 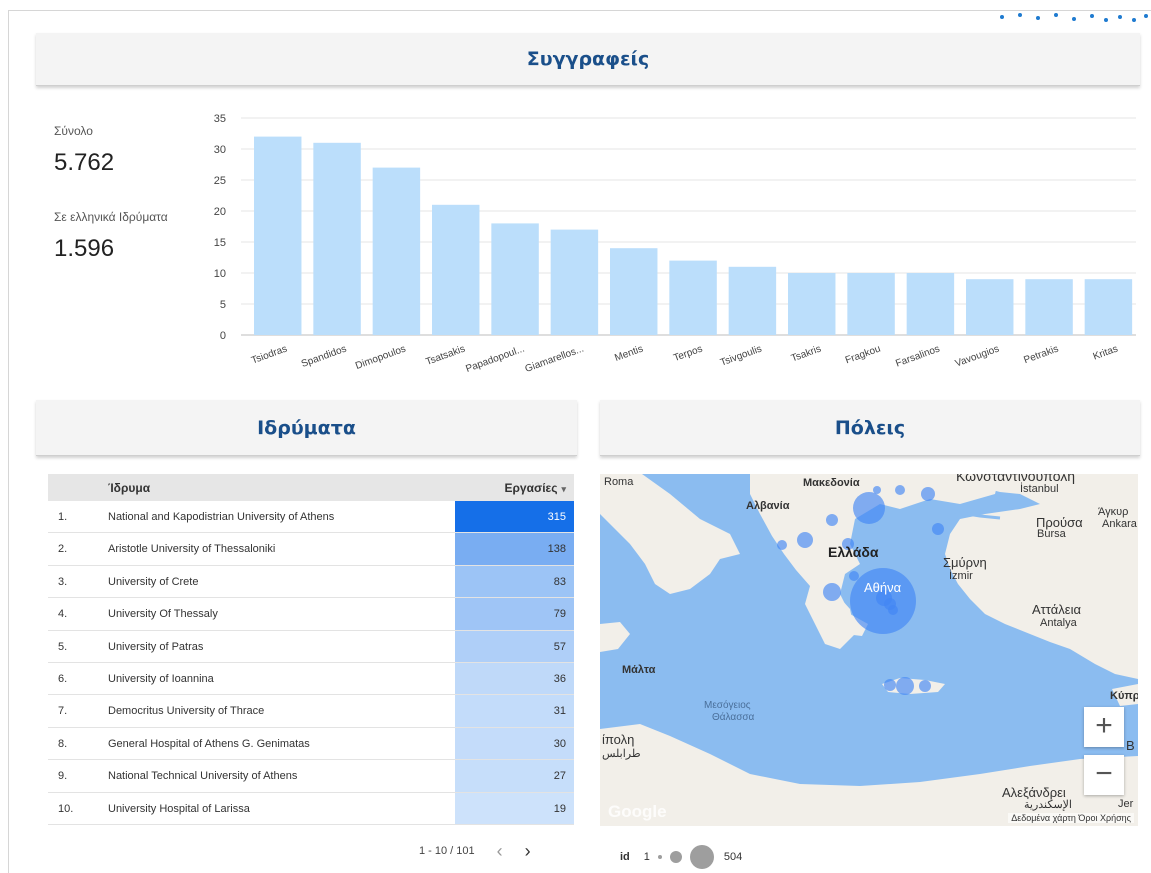 What do you see at coordinates (73, 131) in the screenshot?
I see `total-label: Σύνολο` at bounding box center [73, 131].